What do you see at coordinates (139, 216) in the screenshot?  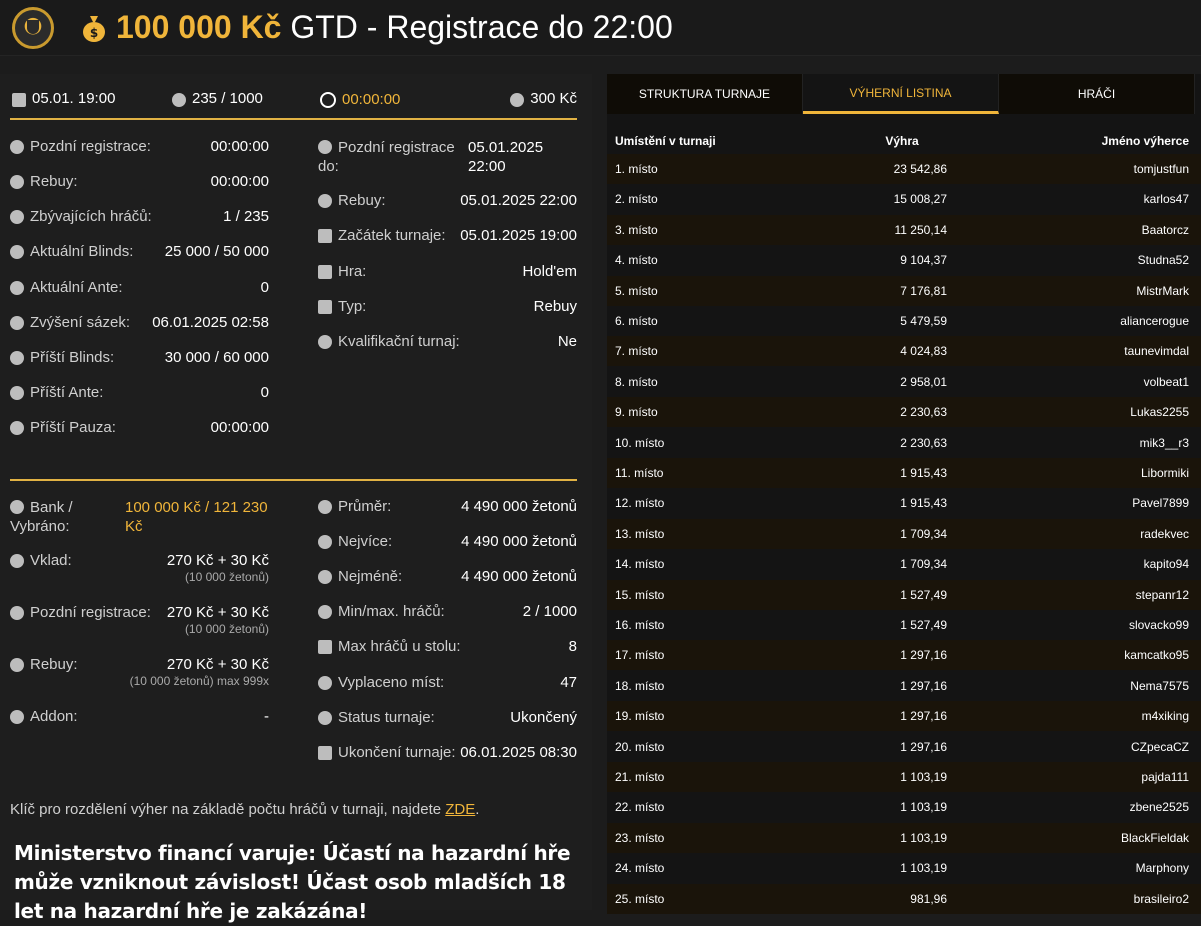 I see `info-row: Zbývajících hráčů: 1 / 235` at bounding box center [139, 216].